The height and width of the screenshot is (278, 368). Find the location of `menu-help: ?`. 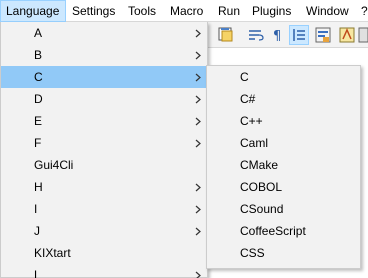

menu-help: ? is located at coordinates (362, 11).